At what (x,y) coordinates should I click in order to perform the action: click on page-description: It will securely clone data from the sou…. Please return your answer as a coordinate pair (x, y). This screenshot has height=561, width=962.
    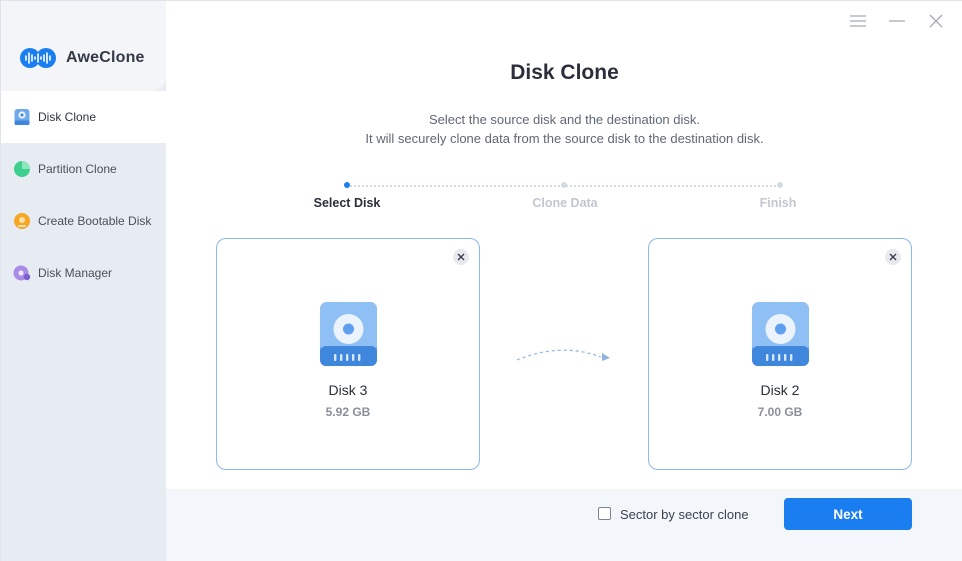
    Looking at the image, I should click on (564, 138).